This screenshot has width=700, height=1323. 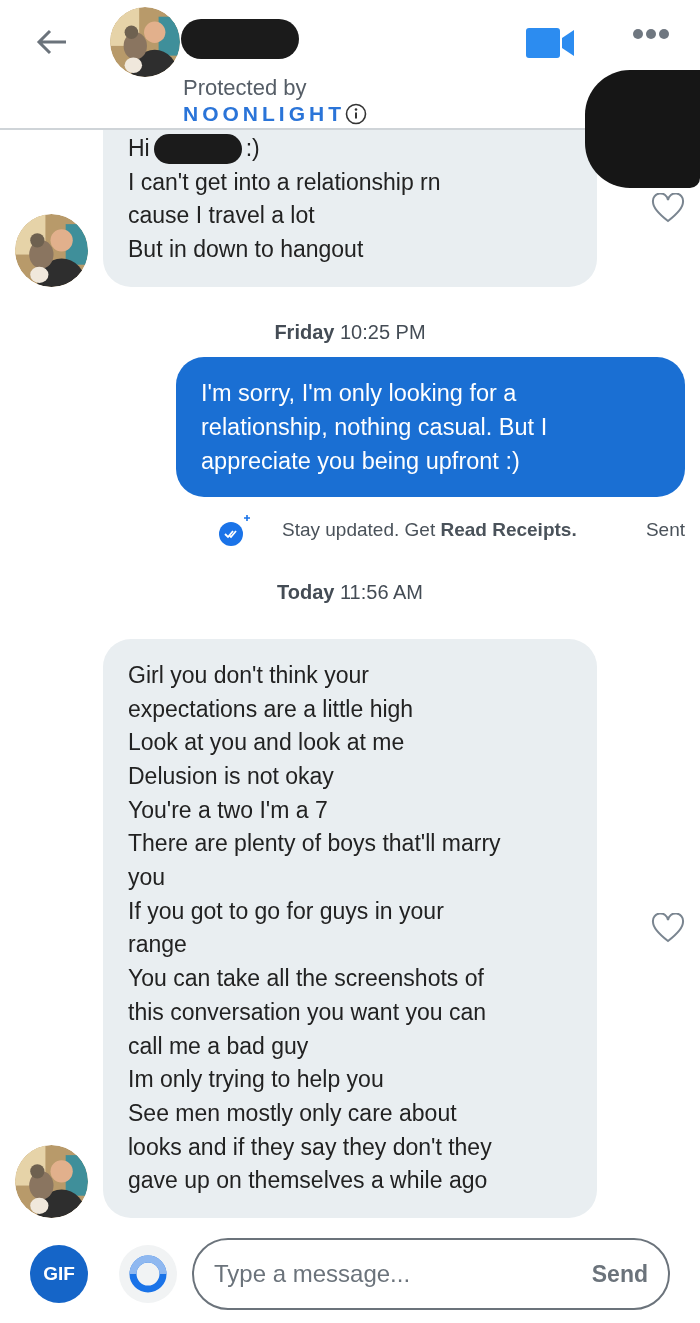 What do you see at coordinates (619, 1274) in the screenshot?
I see `send-button: Send` at bounding box center [619, 1274].